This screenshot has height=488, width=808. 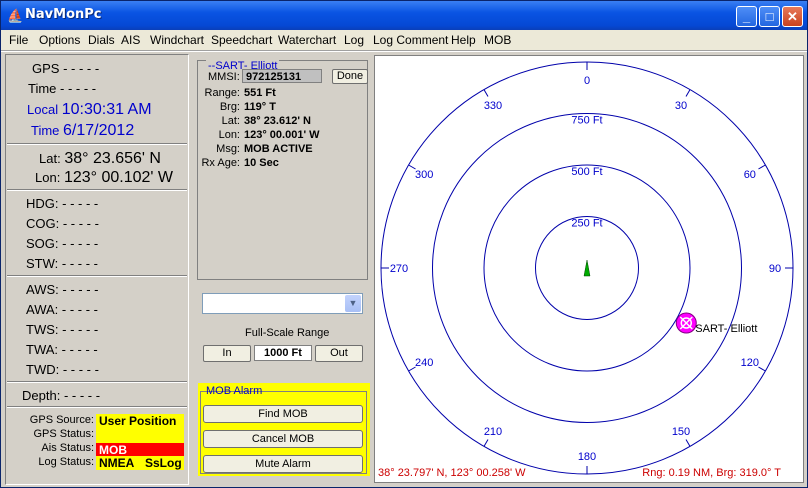 What do you see at coordinates (229, 107) in the screenshot?
I see `brg-label: Brg:` at bounding box center [229, 107].